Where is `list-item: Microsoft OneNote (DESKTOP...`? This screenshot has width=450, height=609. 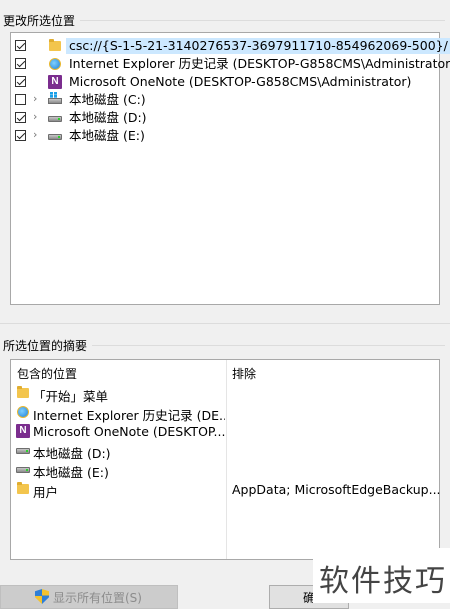
list-item: Microsoft OneNote (DESKTOP... is located at coordinates (225, 431).